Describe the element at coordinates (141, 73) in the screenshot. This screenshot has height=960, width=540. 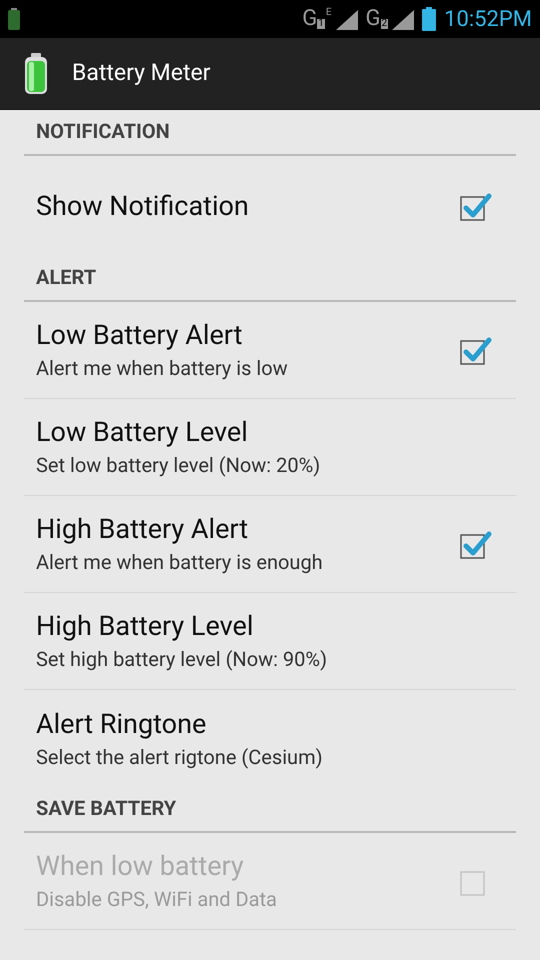
I see `app-title: Battery Meter` at that location.